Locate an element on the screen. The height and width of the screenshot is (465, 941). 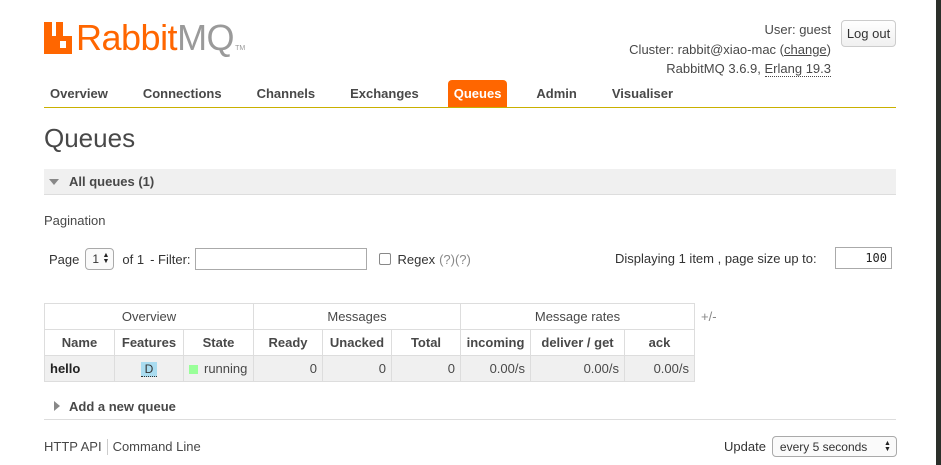
http-api-link: HTTP API is located at coordinates (73, 447).